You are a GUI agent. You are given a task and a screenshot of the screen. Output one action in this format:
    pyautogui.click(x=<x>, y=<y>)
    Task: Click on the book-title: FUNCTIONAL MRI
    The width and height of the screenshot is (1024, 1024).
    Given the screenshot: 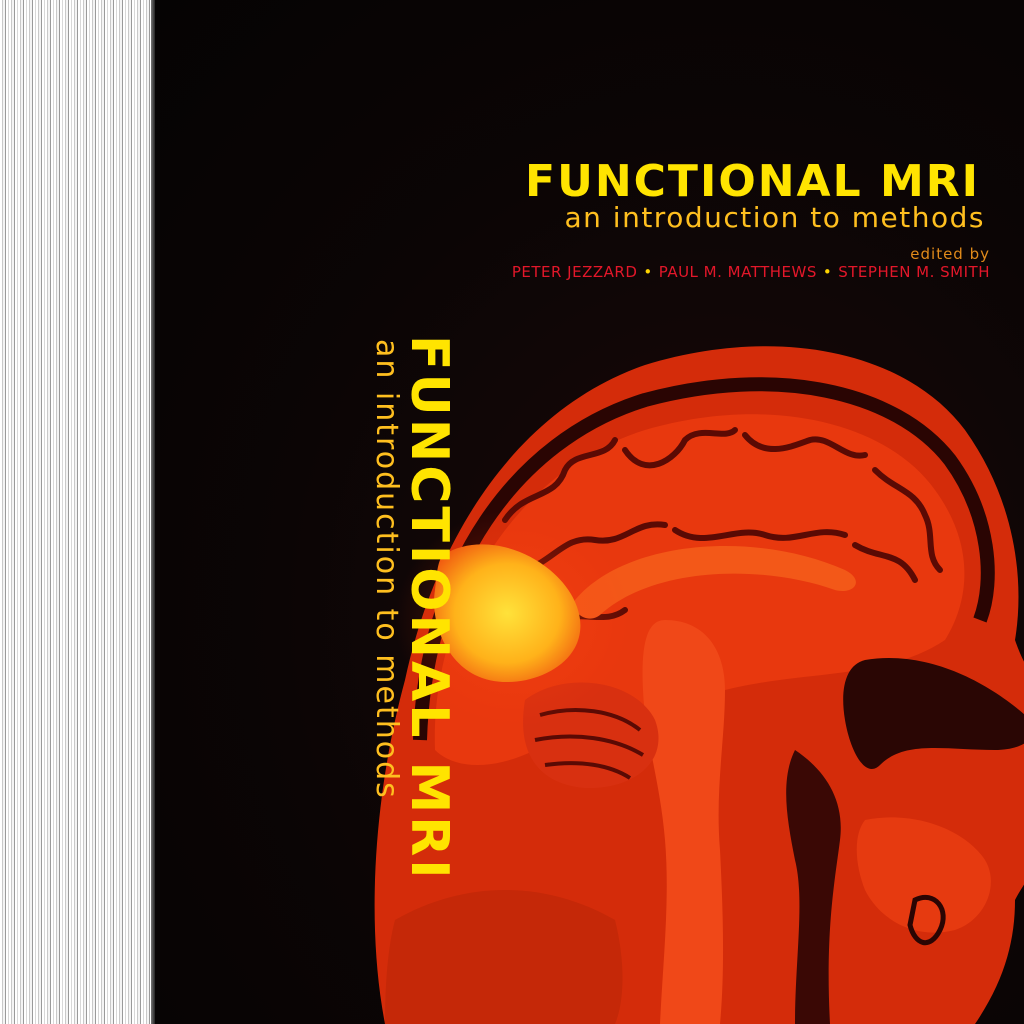 What is the action you would take?
    pyautogui.click(x=752, y=181)
    